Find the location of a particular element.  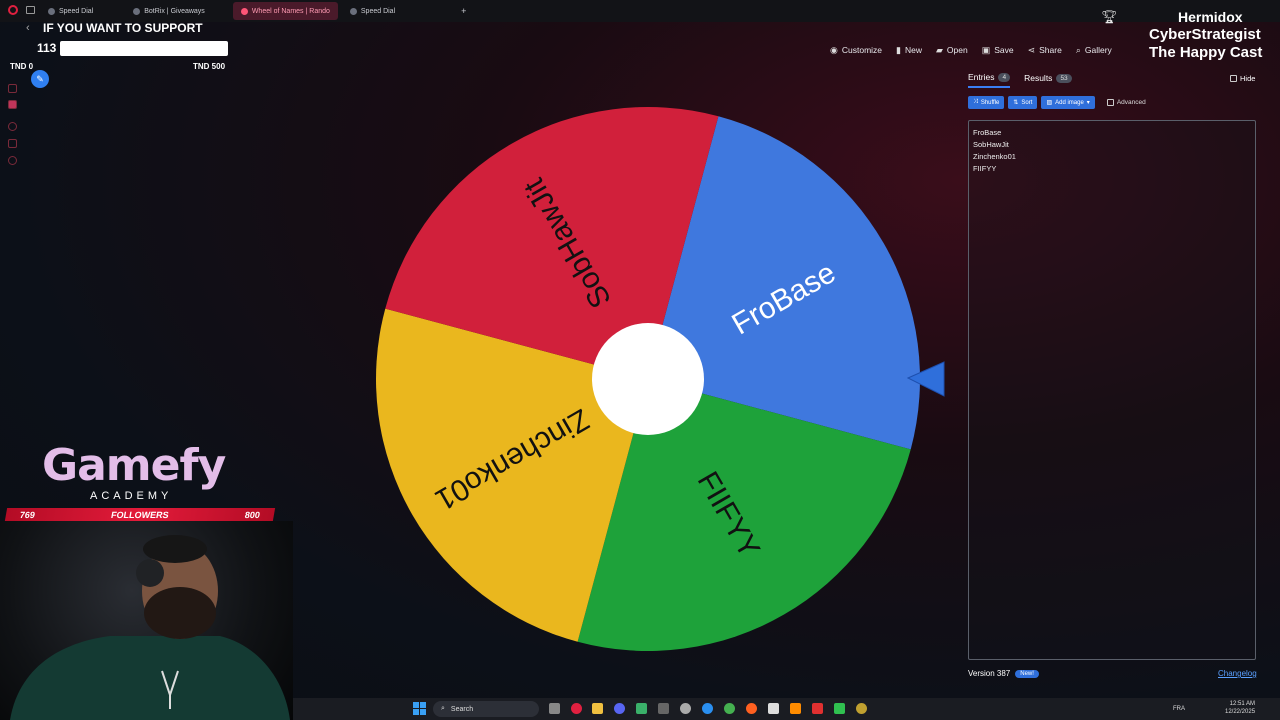

customize-button: ◉ Customize is located at coordinates (856, 50).